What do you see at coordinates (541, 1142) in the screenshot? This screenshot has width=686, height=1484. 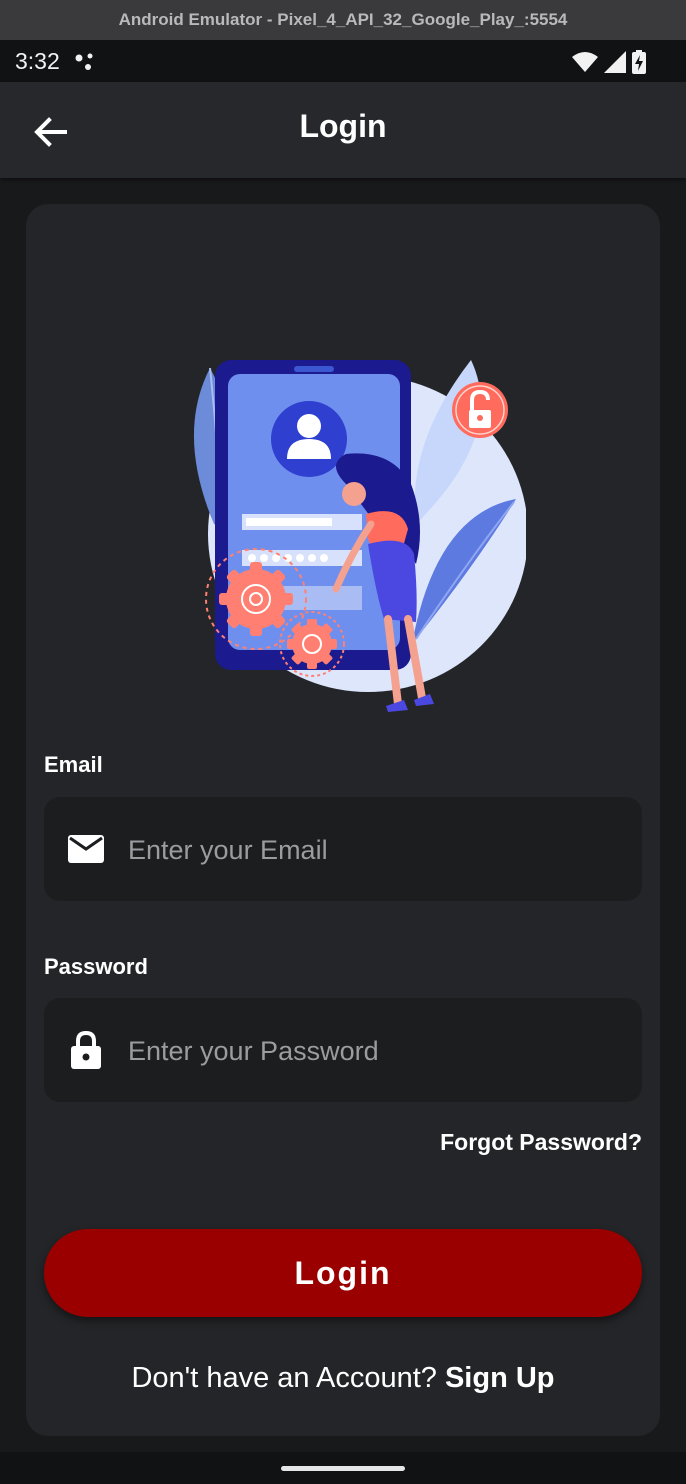 I see `forgot-password-link: Forgot Password?` at bounding box center [541, 1142].